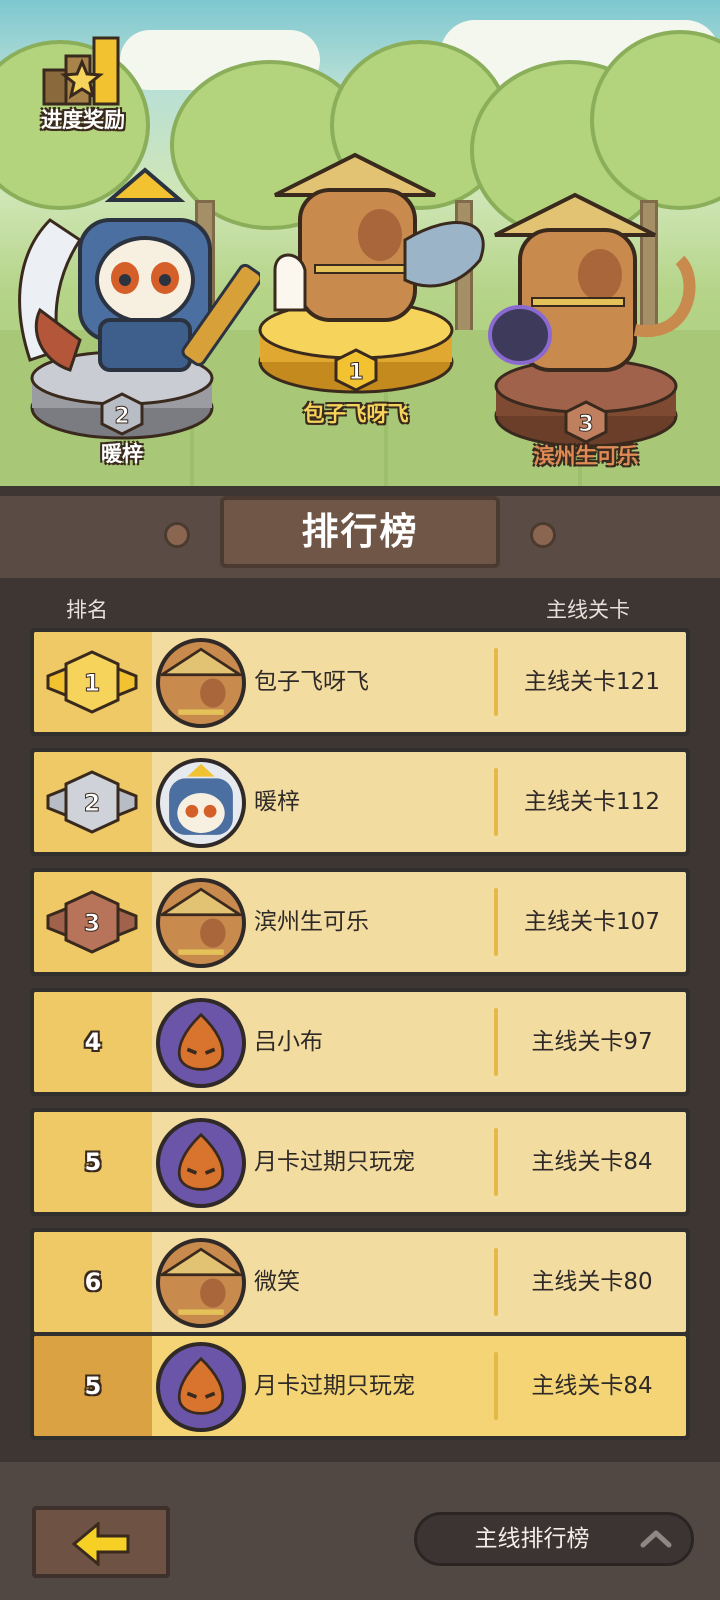  I want to click on stage-value: 主线关卡121, so click(592, 682).